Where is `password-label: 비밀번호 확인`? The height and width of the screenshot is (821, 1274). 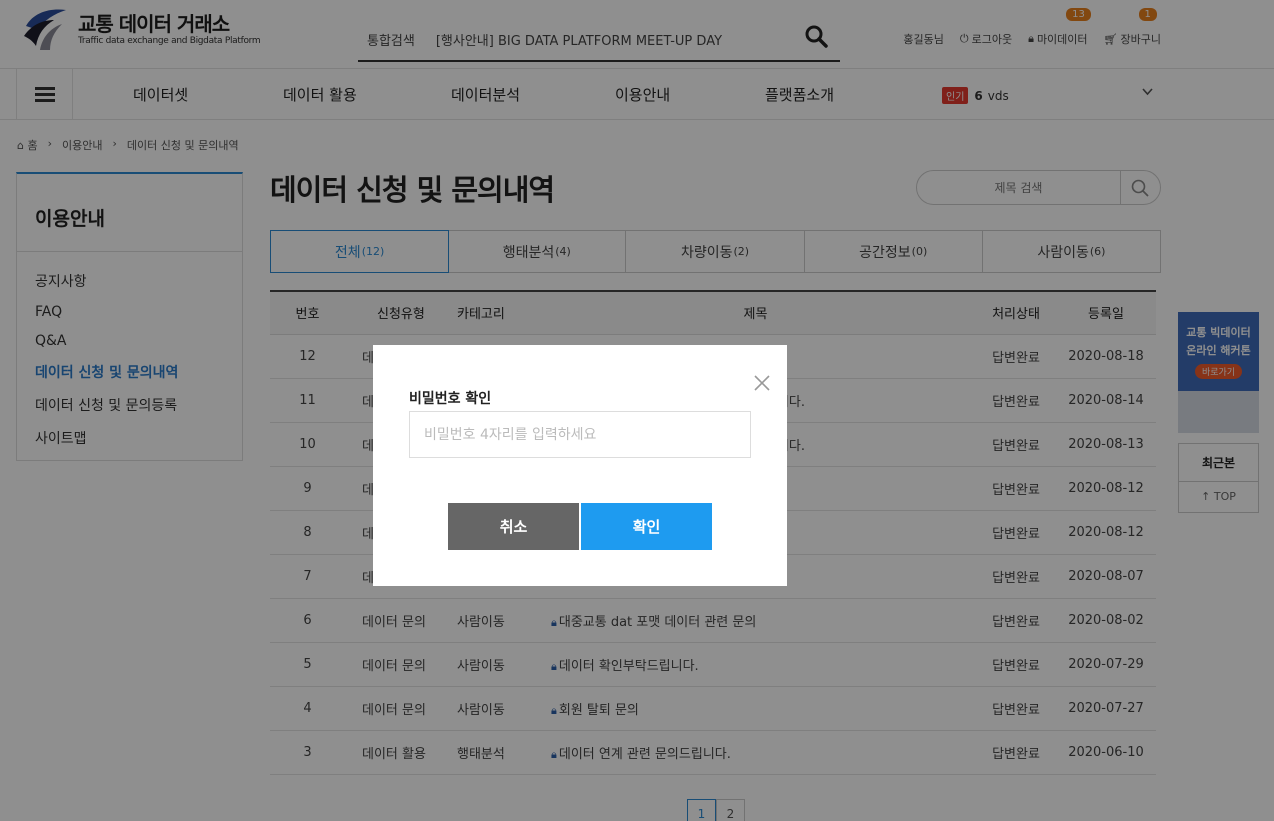 password-label: 비밀번호 확인 is located at coordinates (450, 399).